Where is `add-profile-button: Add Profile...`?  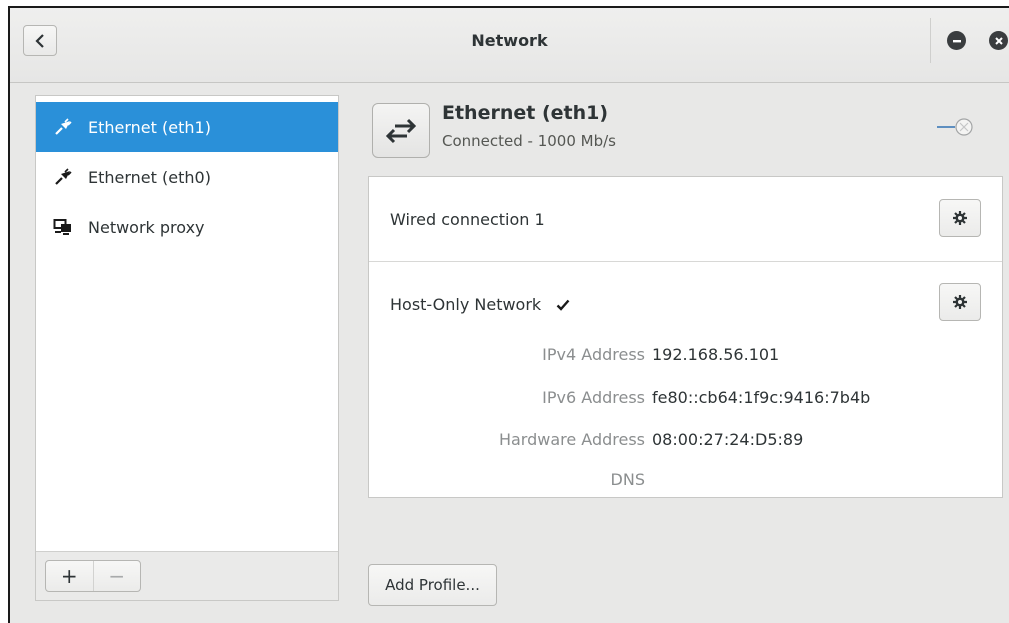
add-profile-button: Add Profile... is located at coordinates (432, 585).